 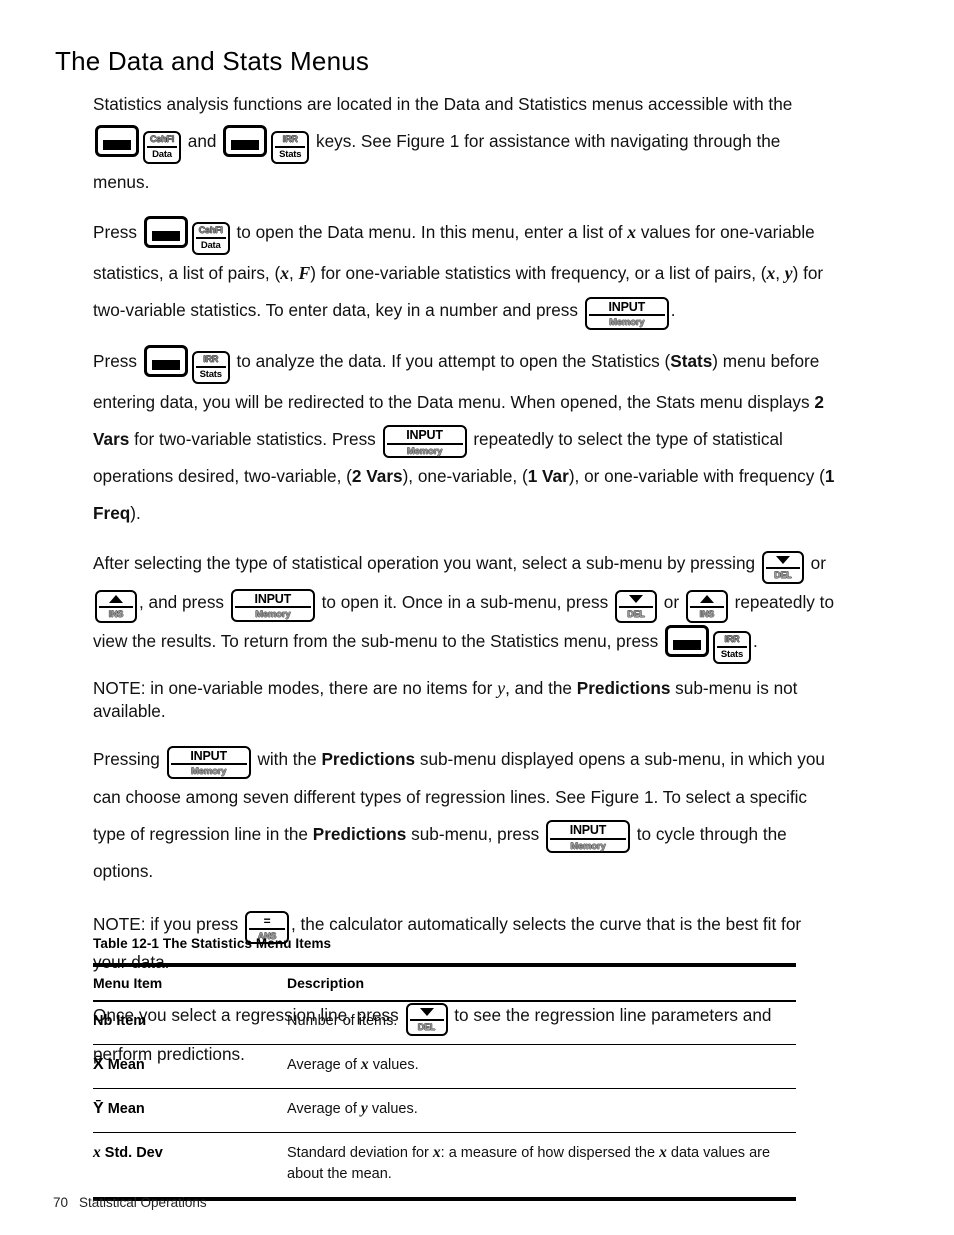 What do you see at coordinates (116, 614) in the screenshot?
I see `ins-label: INS` at bounding box center [116, 614].